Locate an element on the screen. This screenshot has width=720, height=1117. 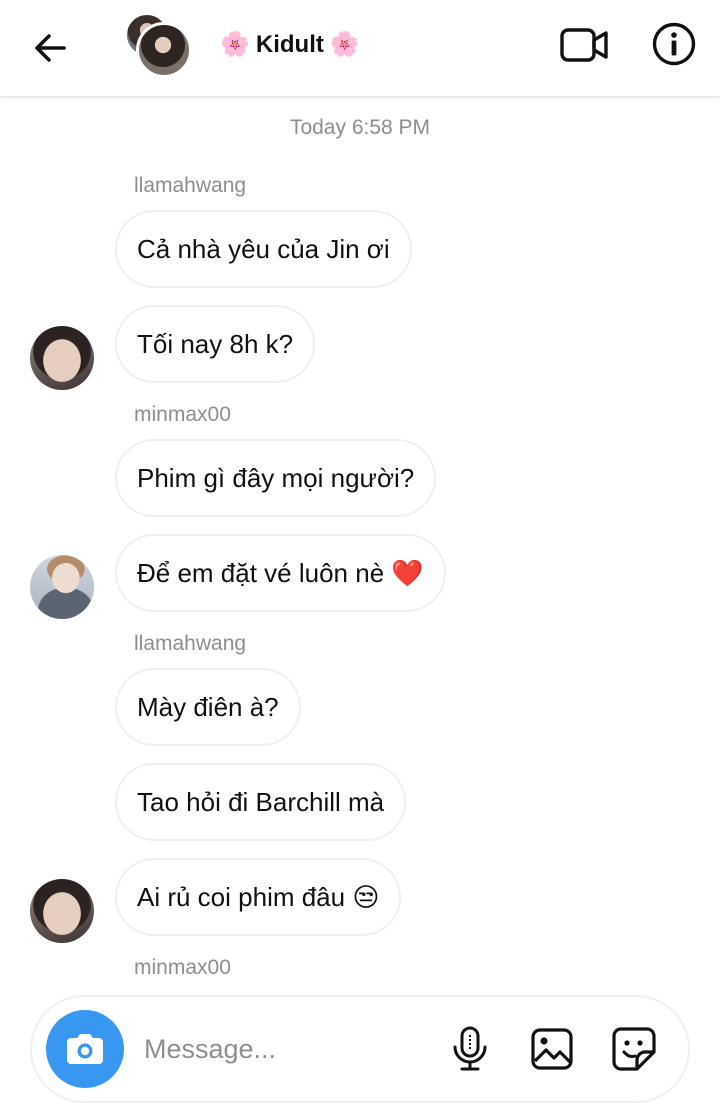
message-bubble: Cả nhà yêu của Jin ơi is located at coordinates (263, 249).